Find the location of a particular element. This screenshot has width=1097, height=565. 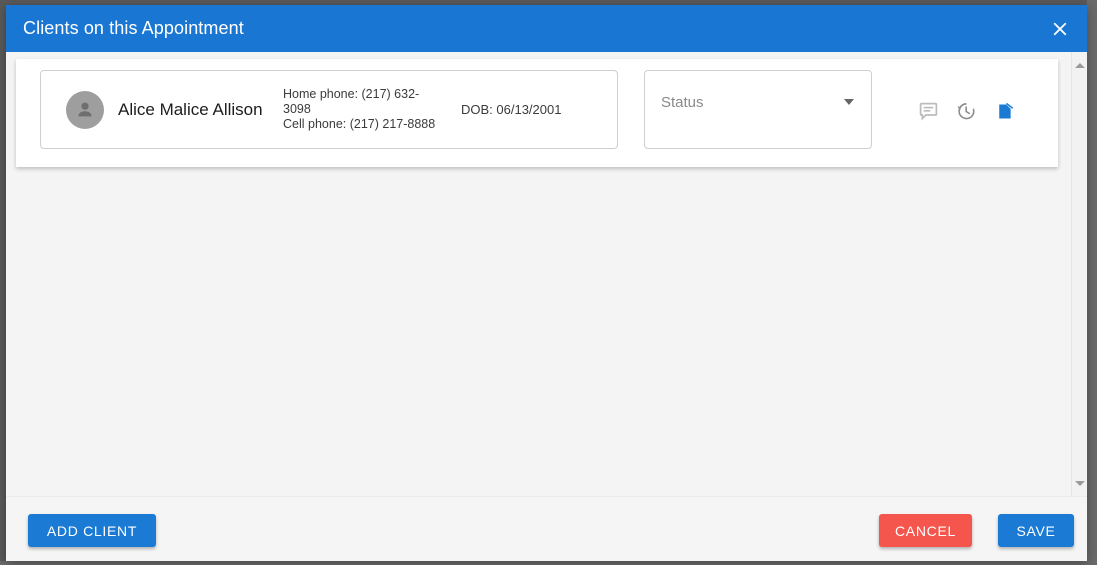

dialog-header: Clients on this Appointment is located at coordinates (546, 28).